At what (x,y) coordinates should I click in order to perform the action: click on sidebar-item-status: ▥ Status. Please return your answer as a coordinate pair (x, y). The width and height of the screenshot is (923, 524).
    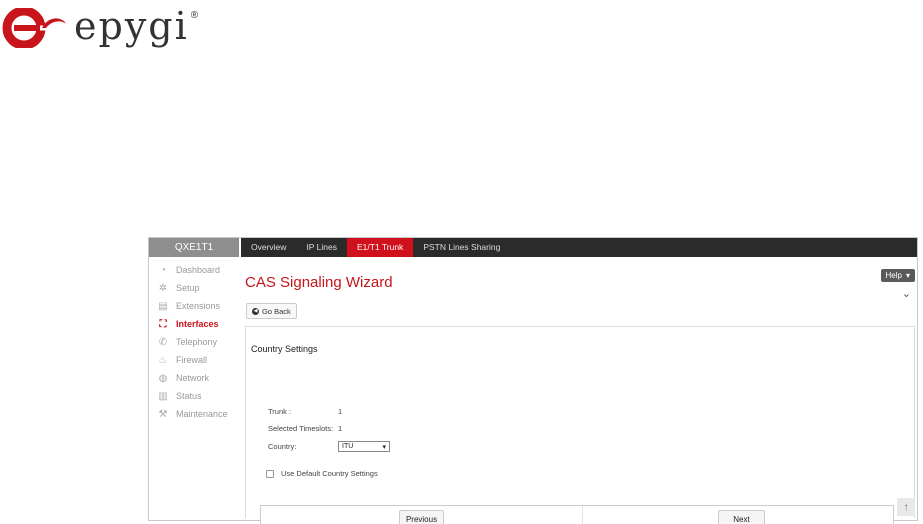
    Looking at the image, I should click on (194, 396).